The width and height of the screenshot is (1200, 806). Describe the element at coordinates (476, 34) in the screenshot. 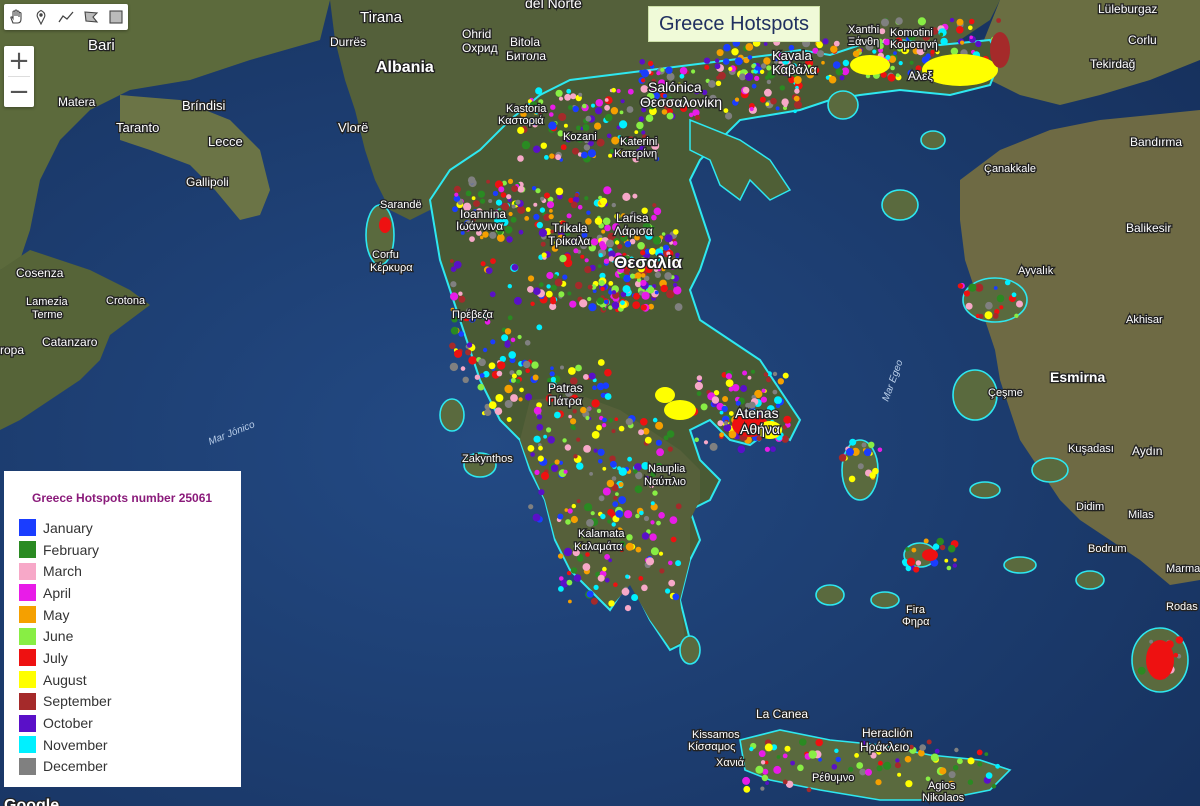

I see `label-ohrid: Ohrid` at that location.